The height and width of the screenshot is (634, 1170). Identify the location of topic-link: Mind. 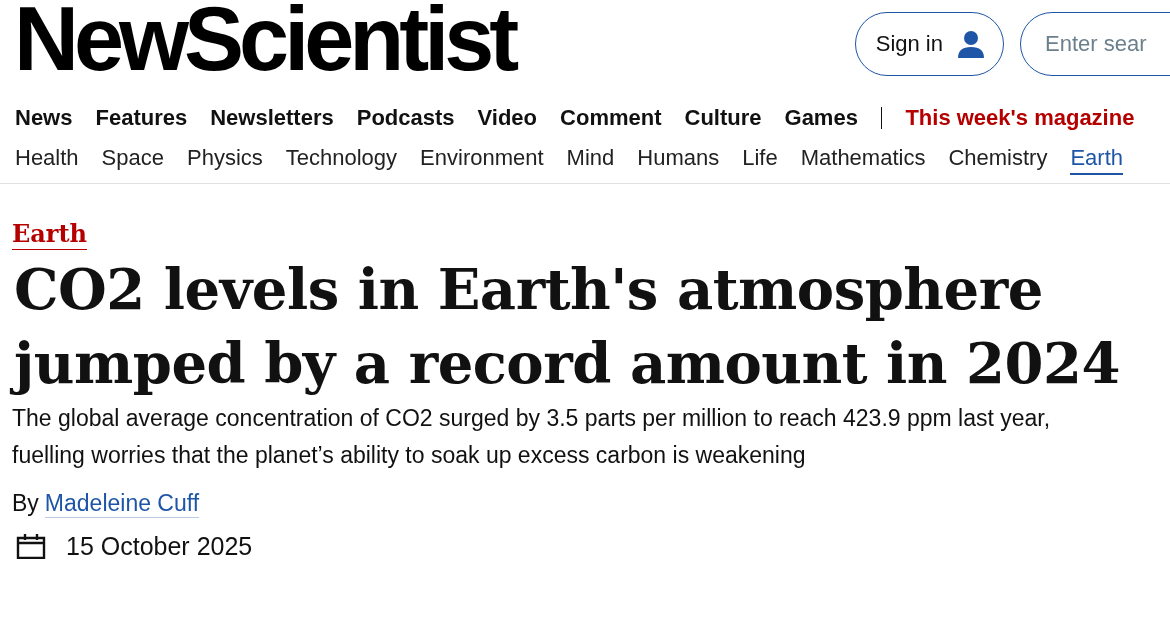
(590, 159).